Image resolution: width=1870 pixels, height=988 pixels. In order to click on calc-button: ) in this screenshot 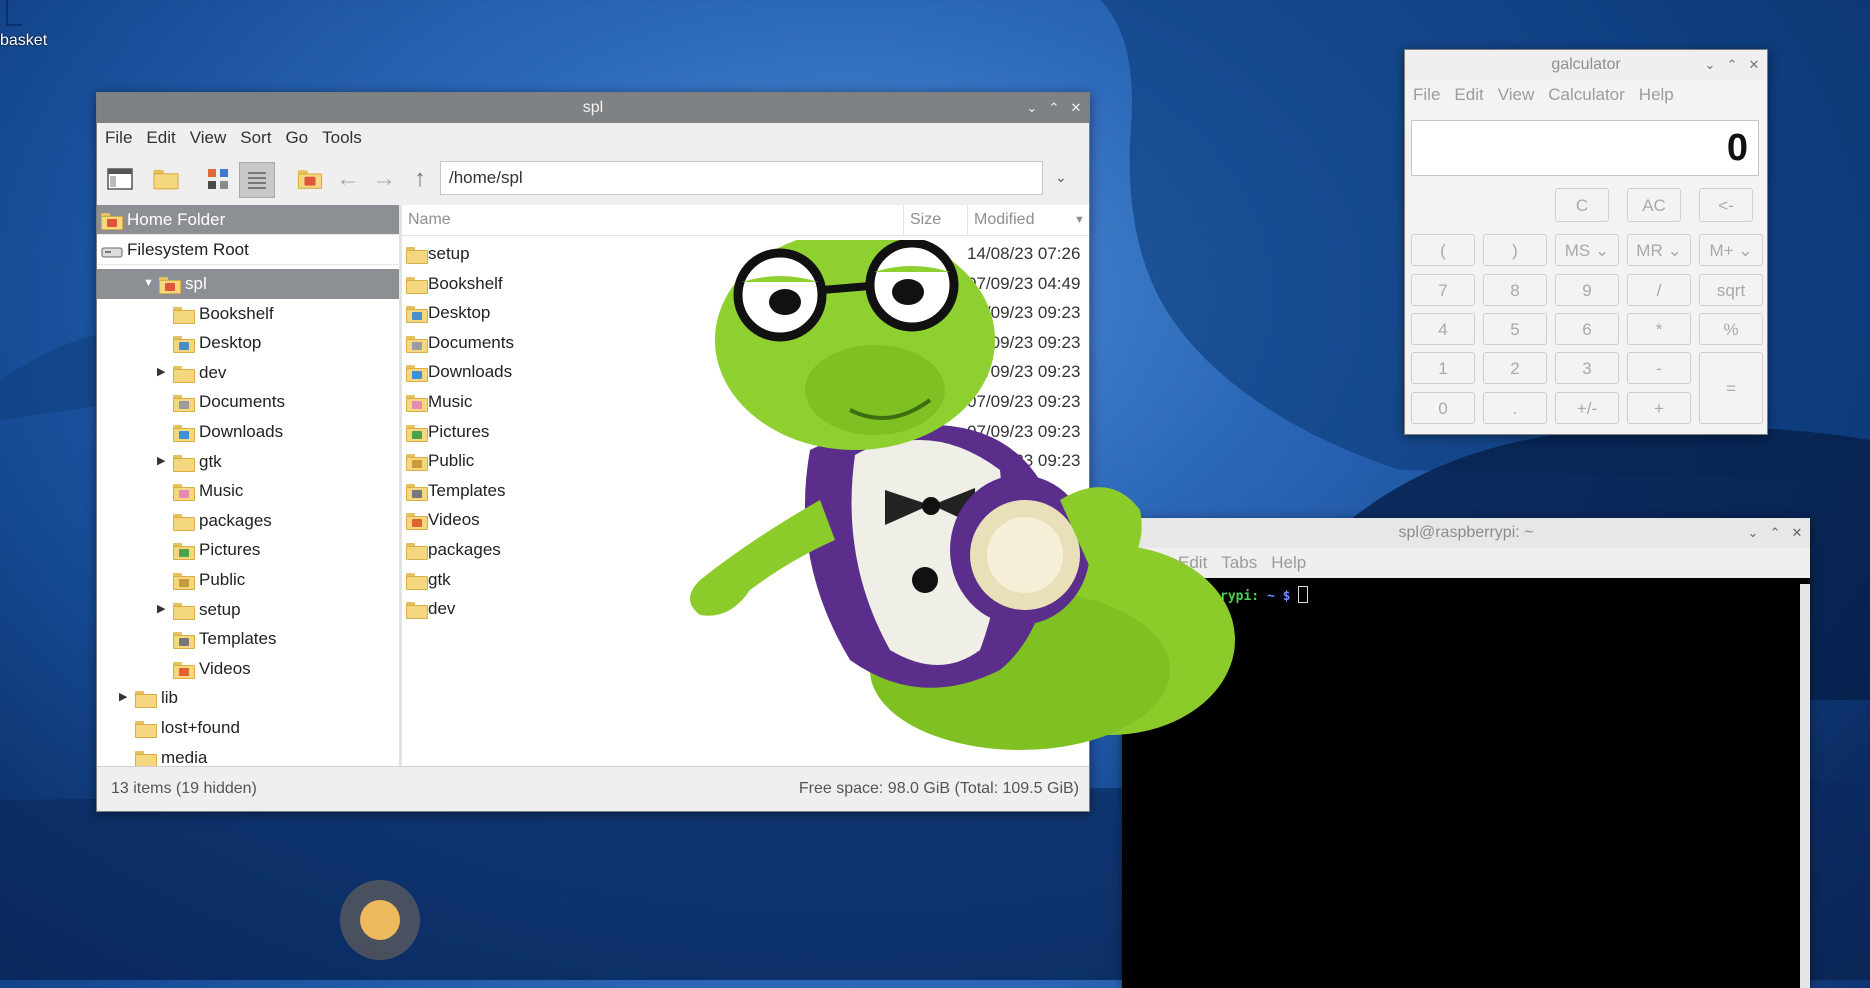, I will do `click(1515, 250)`.